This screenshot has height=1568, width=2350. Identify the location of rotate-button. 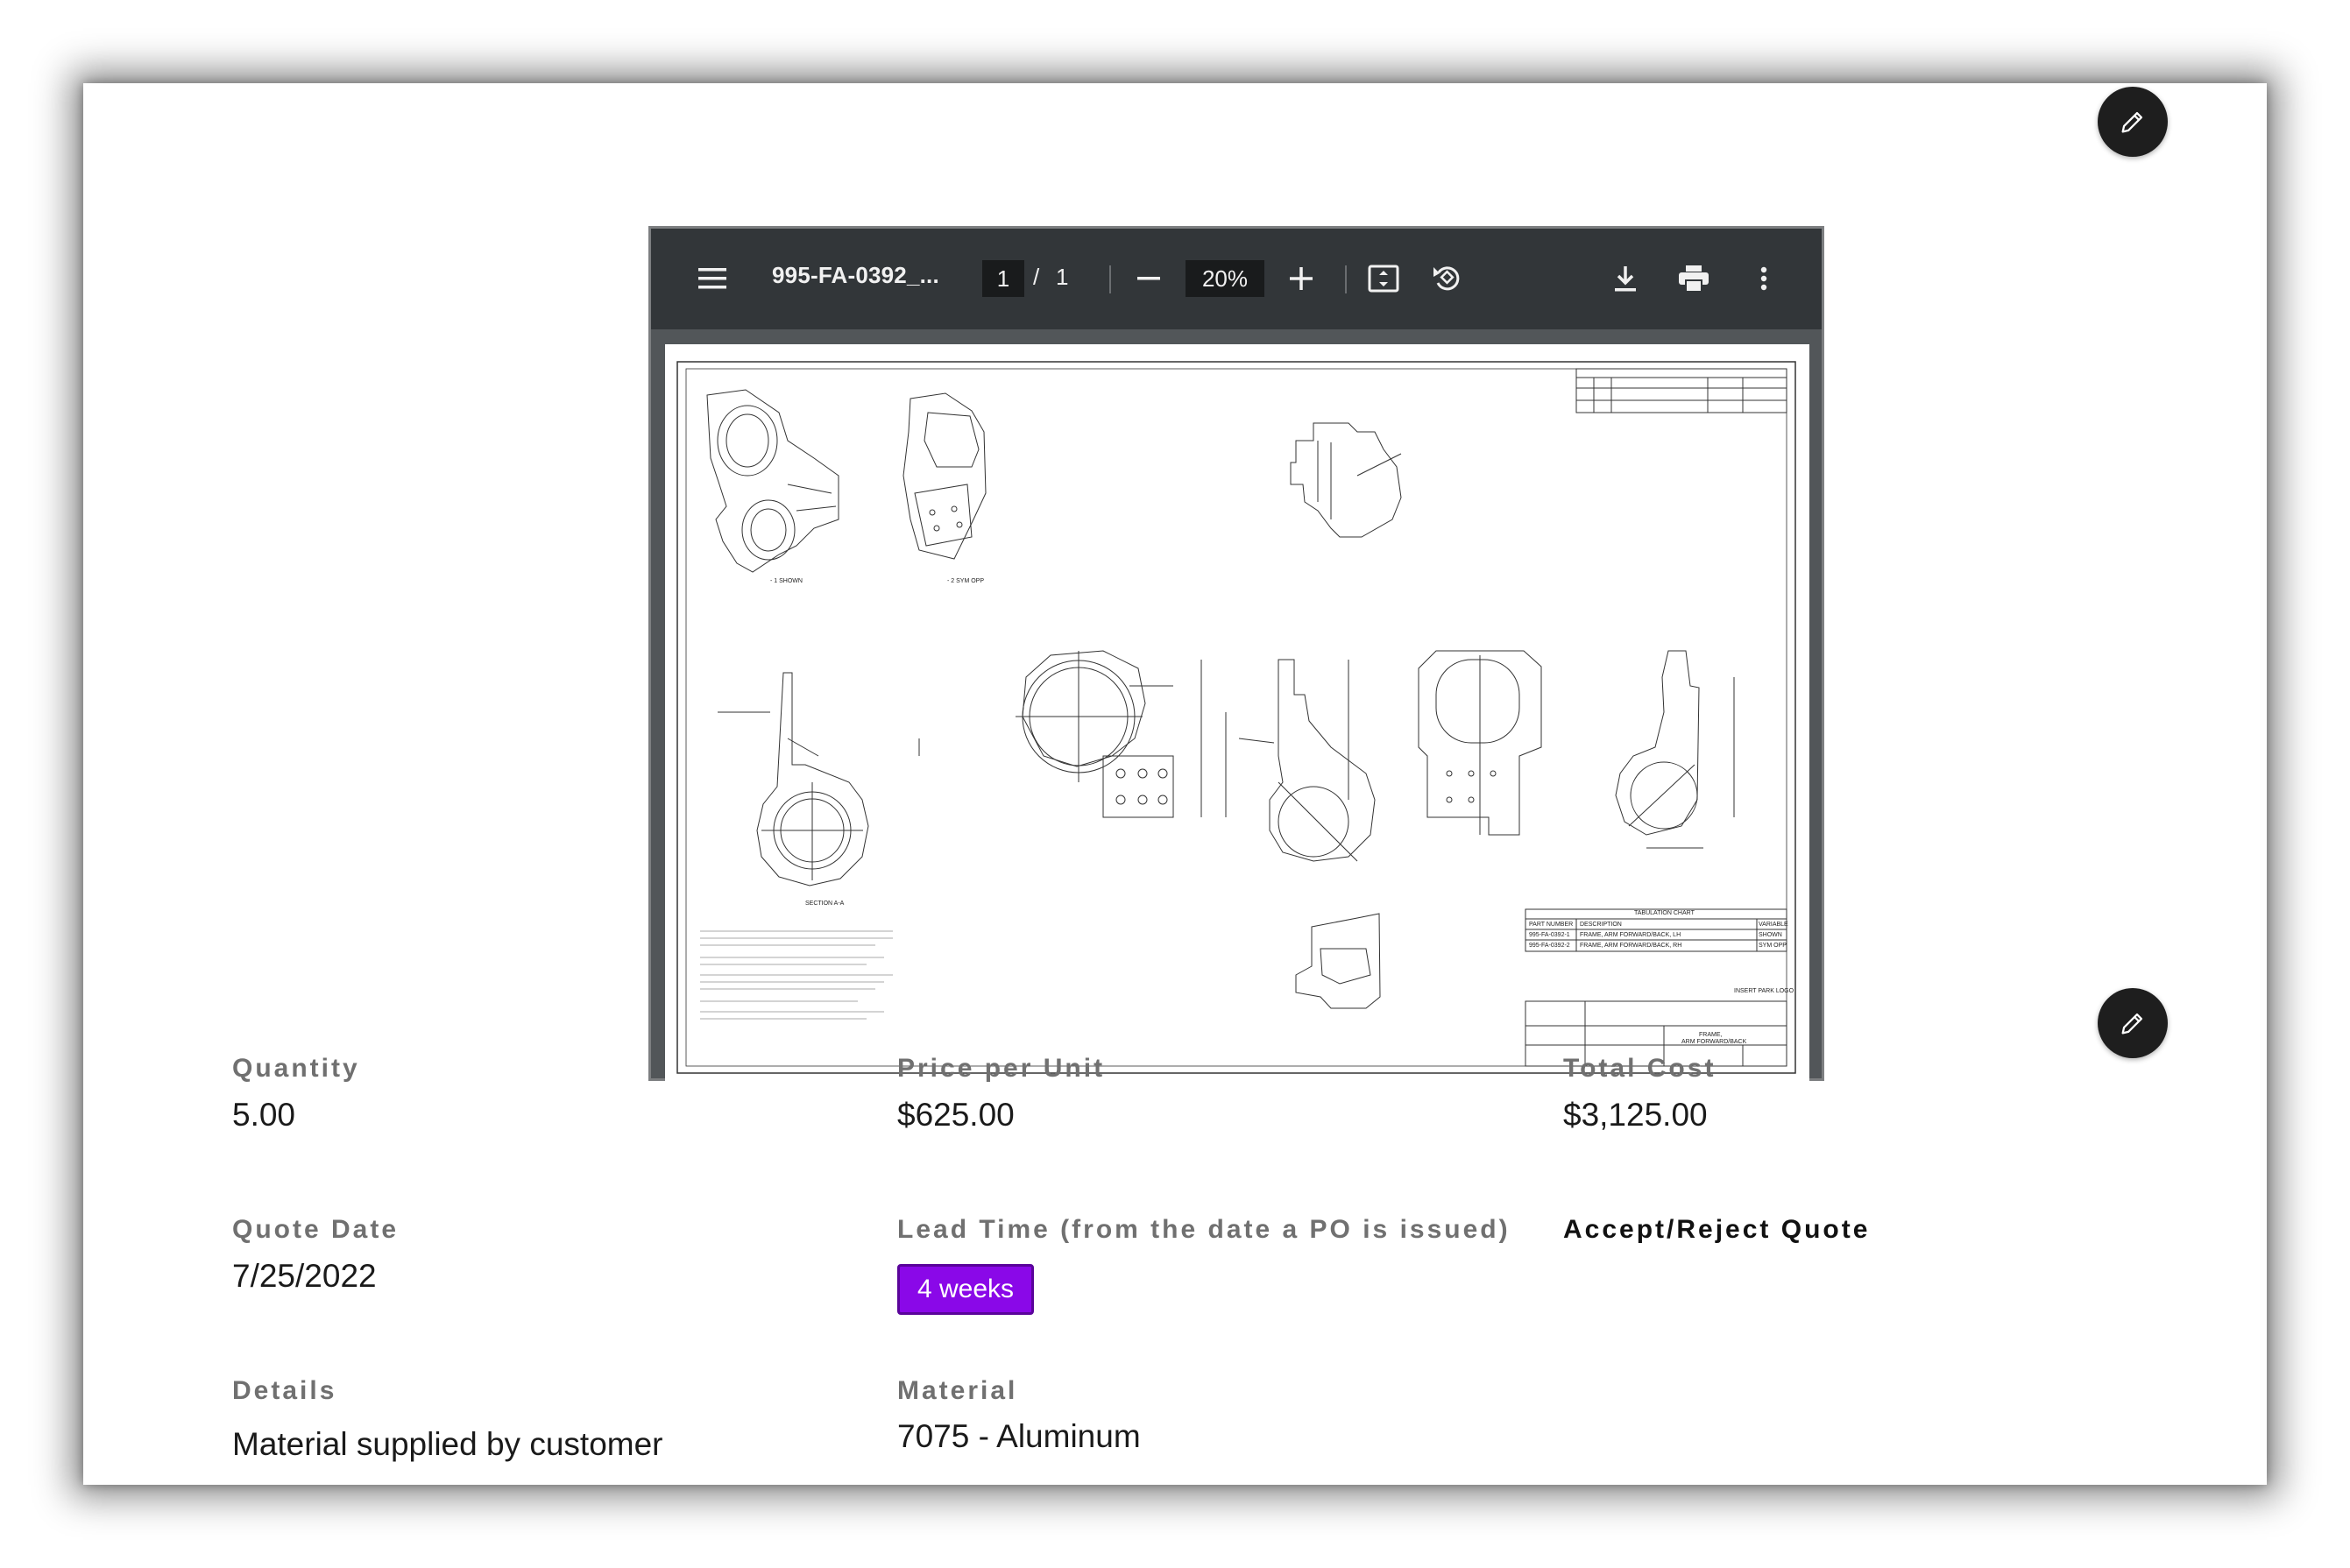
(1446, 277).